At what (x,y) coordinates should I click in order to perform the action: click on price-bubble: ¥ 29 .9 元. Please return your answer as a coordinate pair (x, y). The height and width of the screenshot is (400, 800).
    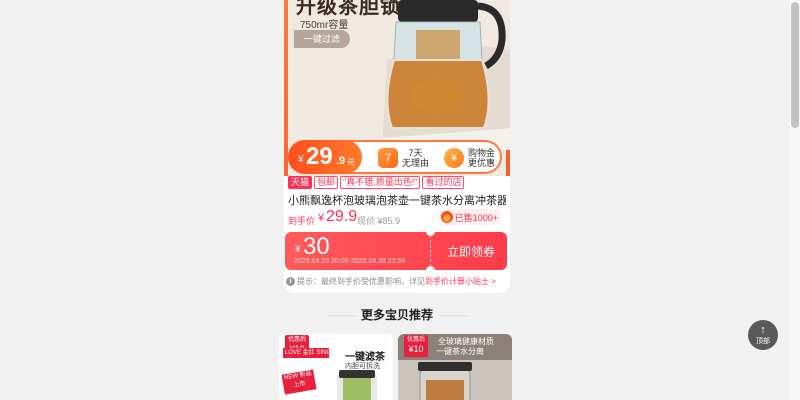
    Looking at the image, I should click on (325, 157).